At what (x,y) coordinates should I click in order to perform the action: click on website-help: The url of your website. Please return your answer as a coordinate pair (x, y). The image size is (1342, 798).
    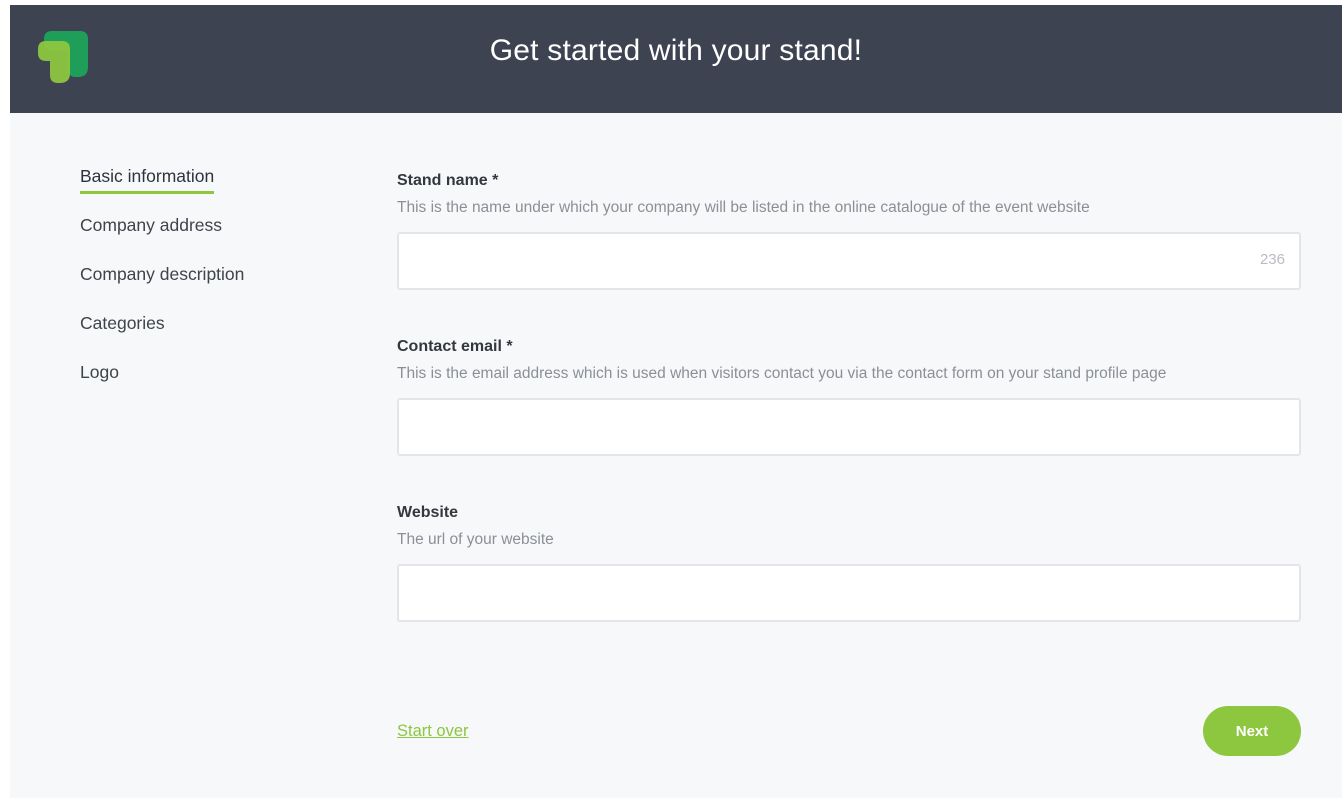
    Looking at the image, I should click on (475, 539).